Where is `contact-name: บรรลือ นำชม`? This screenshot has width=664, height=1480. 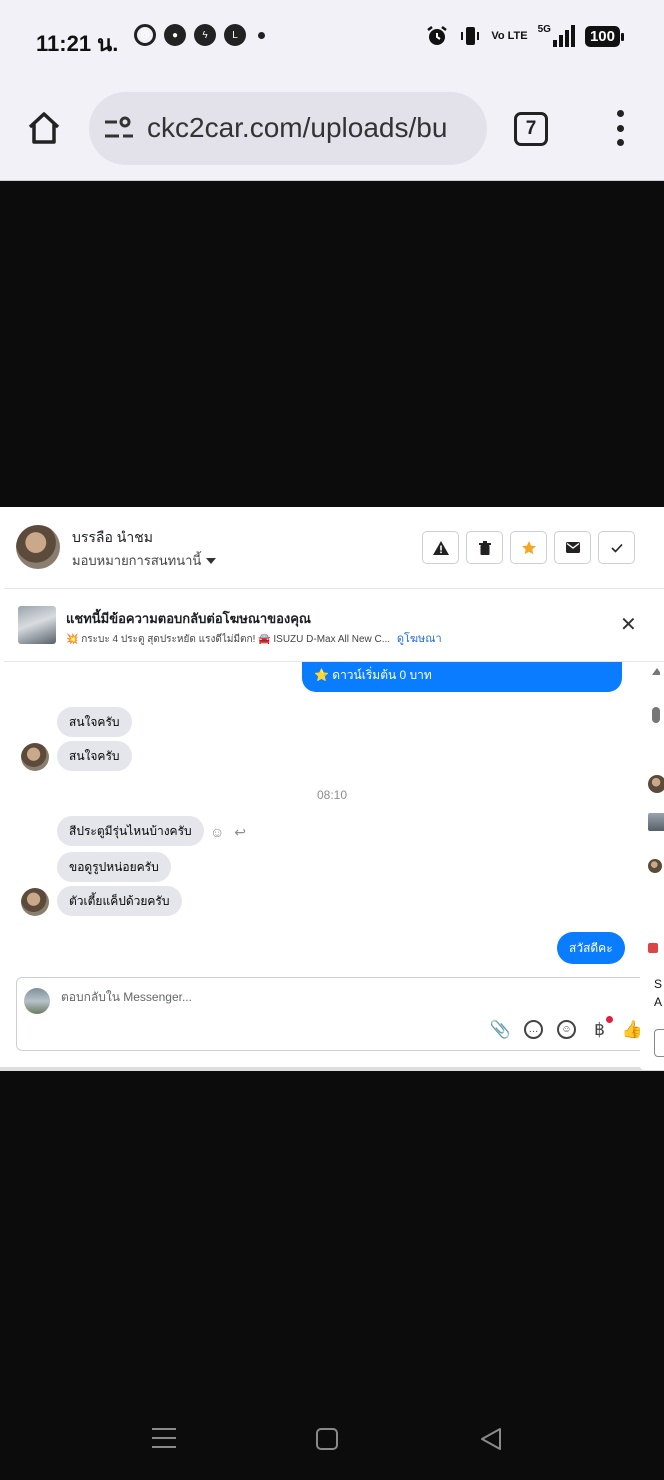
contact-name: บรรลือ นำชม is located at coordinates (112, 538).